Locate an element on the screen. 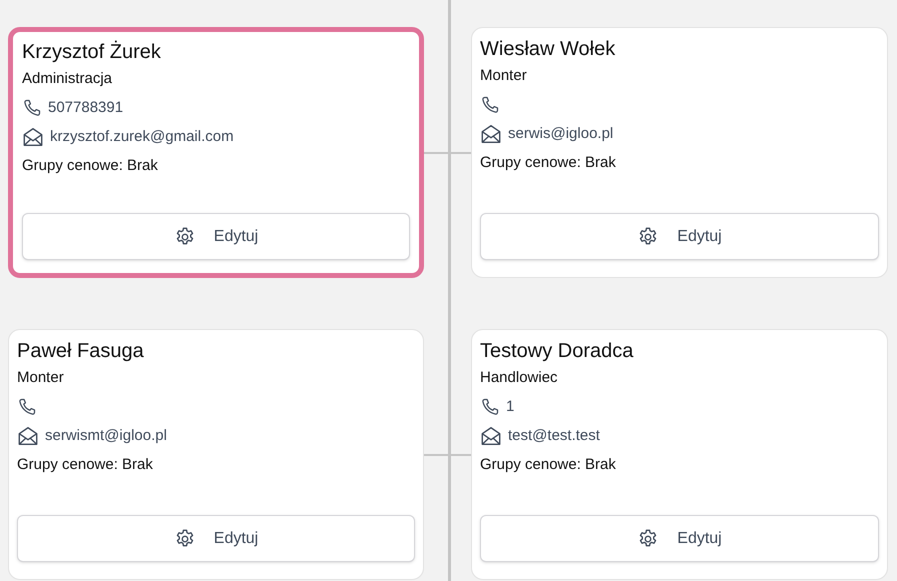 The height and width of the screenshot is (581, 897). phone-number: 507788391 is located at coordinates (86, 108).